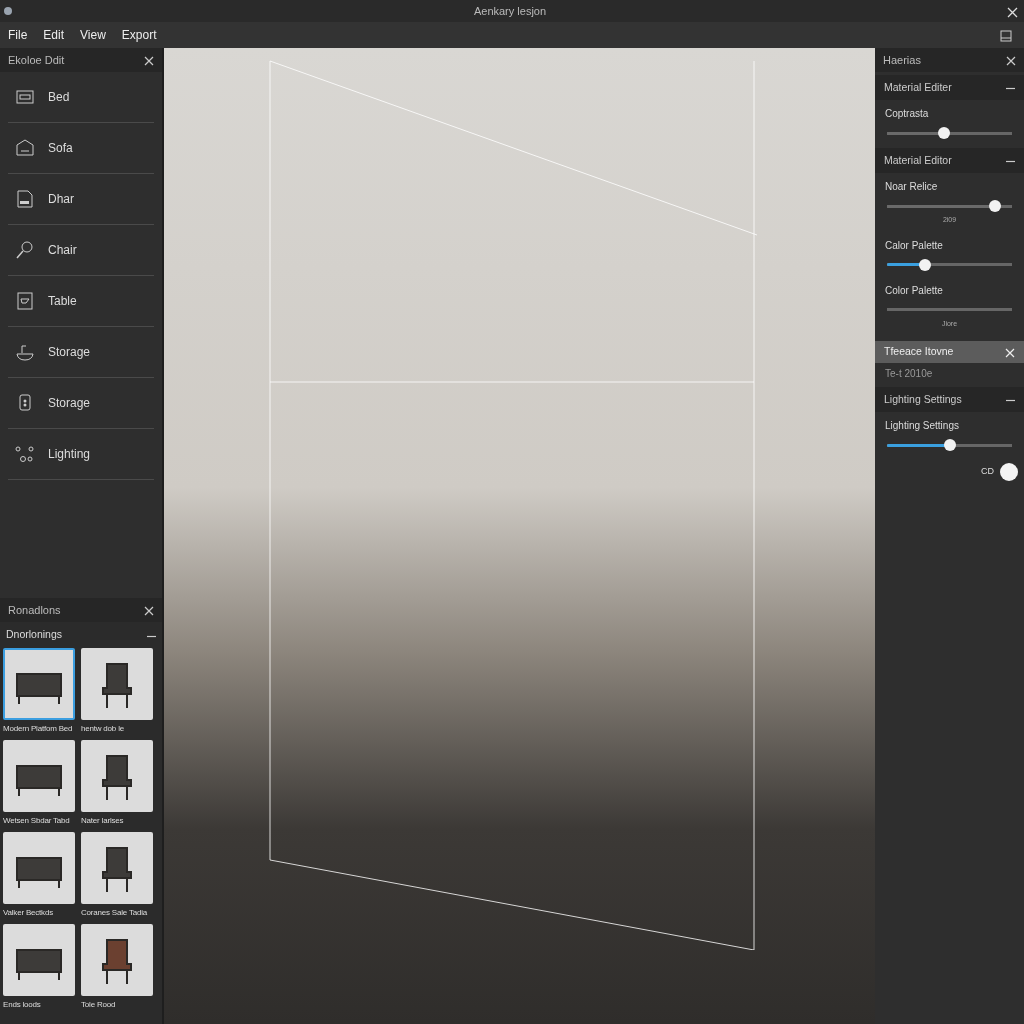 The image size is (1024, 1024). Describe the element at coordinates (93, 35) in the screenshot. I see `menu-item: View` at that location.